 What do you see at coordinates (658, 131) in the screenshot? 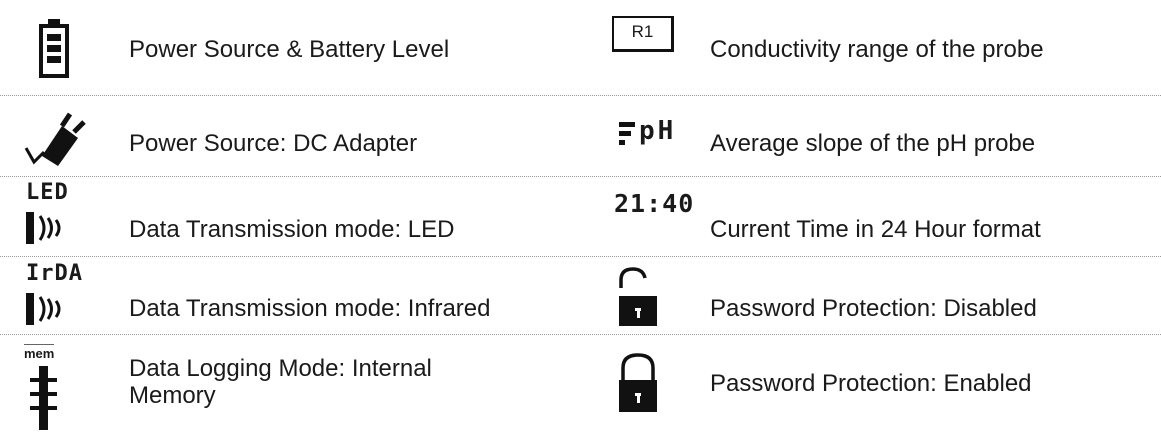
I see `icon-caption: pH` at bounding box center [658, 131].